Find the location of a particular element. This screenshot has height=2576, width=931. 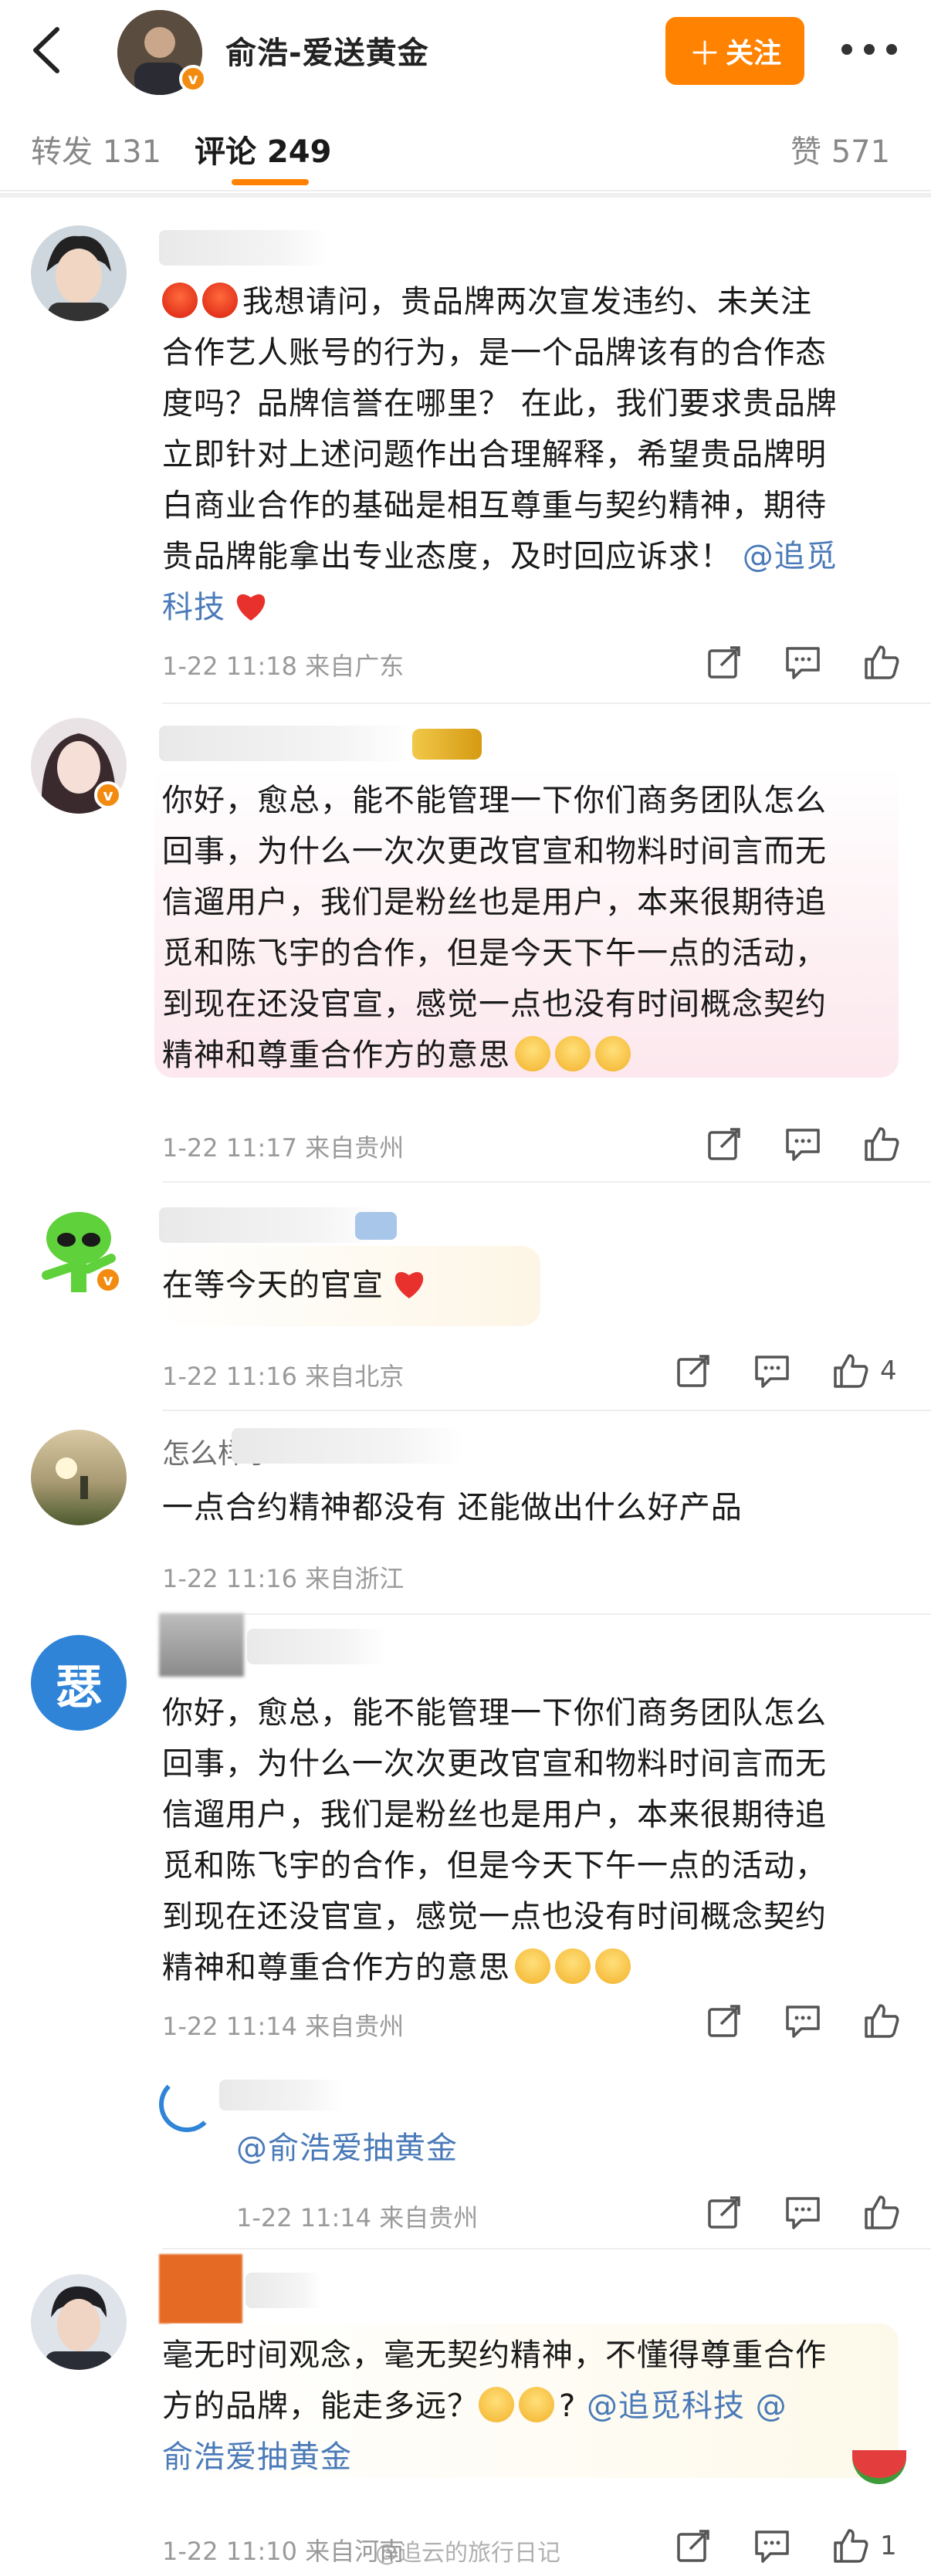

like-count: 1 is located at coordinates (889, 2546).